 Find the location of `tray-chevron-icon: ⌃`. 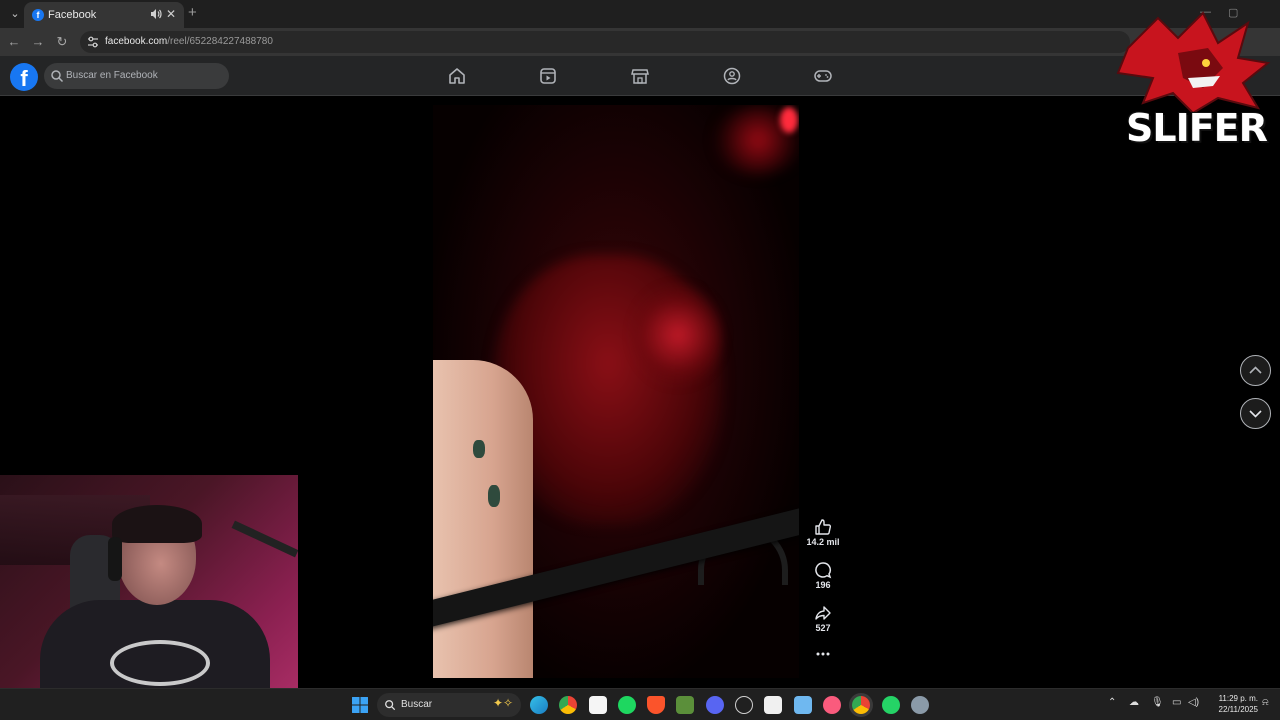

tray-chevron-icon: ⌃ is located at coordinates (1112, 702).